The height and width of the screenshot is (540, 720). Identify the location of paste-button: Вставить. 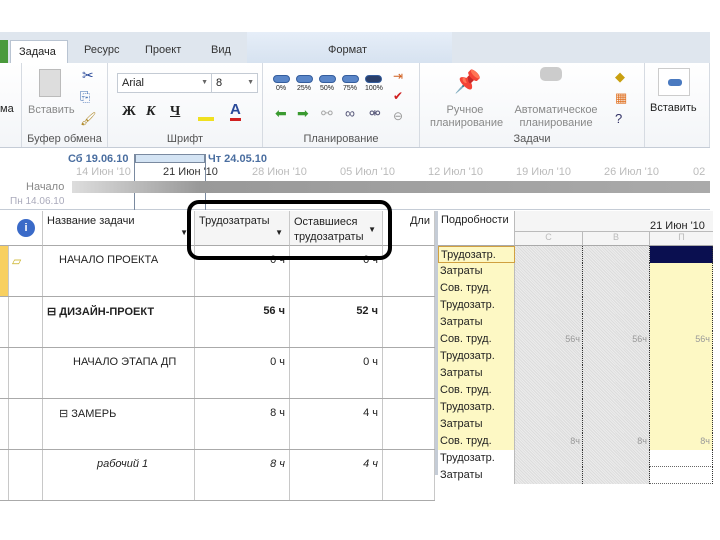
(51, 110).